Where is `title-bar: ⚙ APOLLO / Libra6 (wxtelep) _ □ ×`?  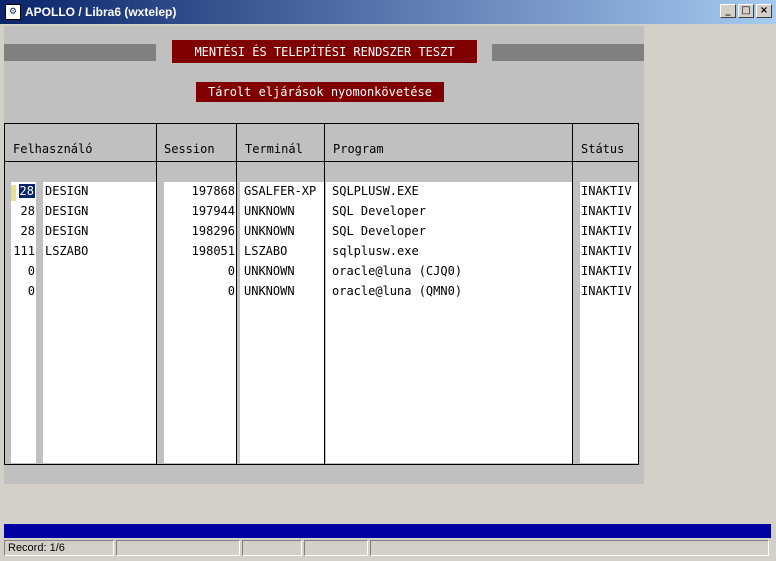 title-bar: ⚙ APOLLO / Libra6 (wxtelep) _ □ × is located at coordinates (388, 12).